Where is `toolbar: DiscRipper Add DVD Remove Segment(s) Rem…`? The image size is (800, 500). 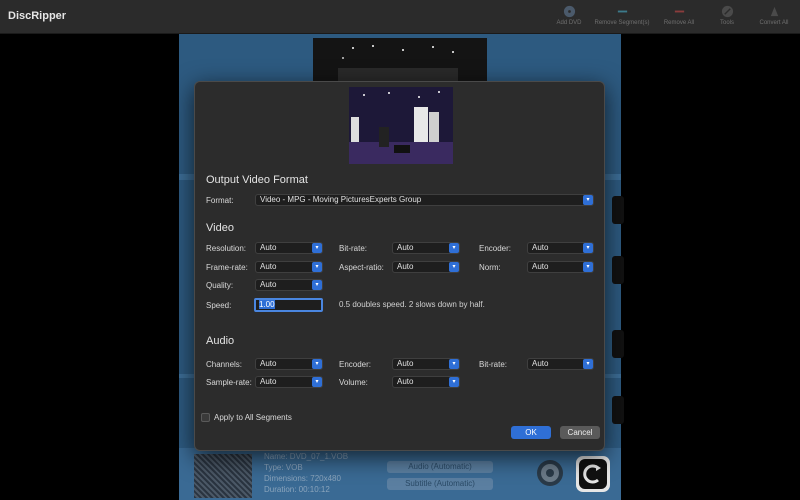 toolbar: DiscRipper Add DVD Remove Segment(s) Rem… is located at coordinates (400, 17).